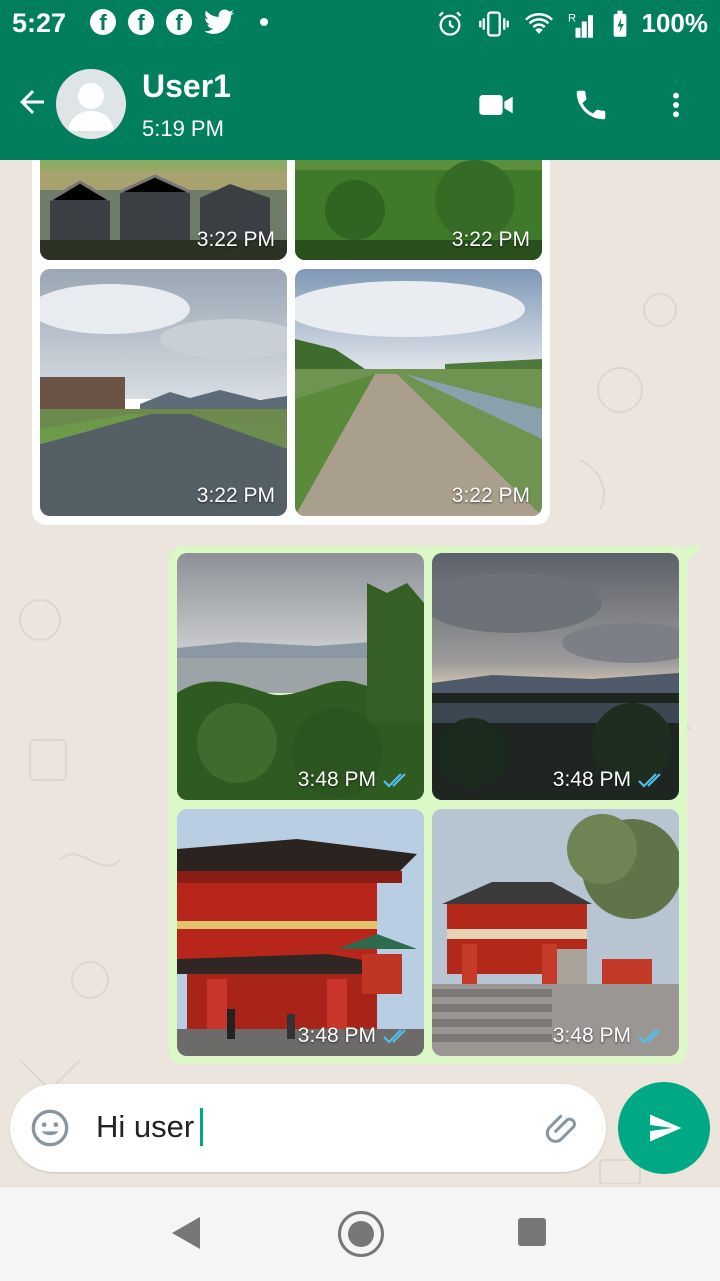 This screenshot has width=720, height=1281. I want to click on riverside-path-photo, so click(418, 392).